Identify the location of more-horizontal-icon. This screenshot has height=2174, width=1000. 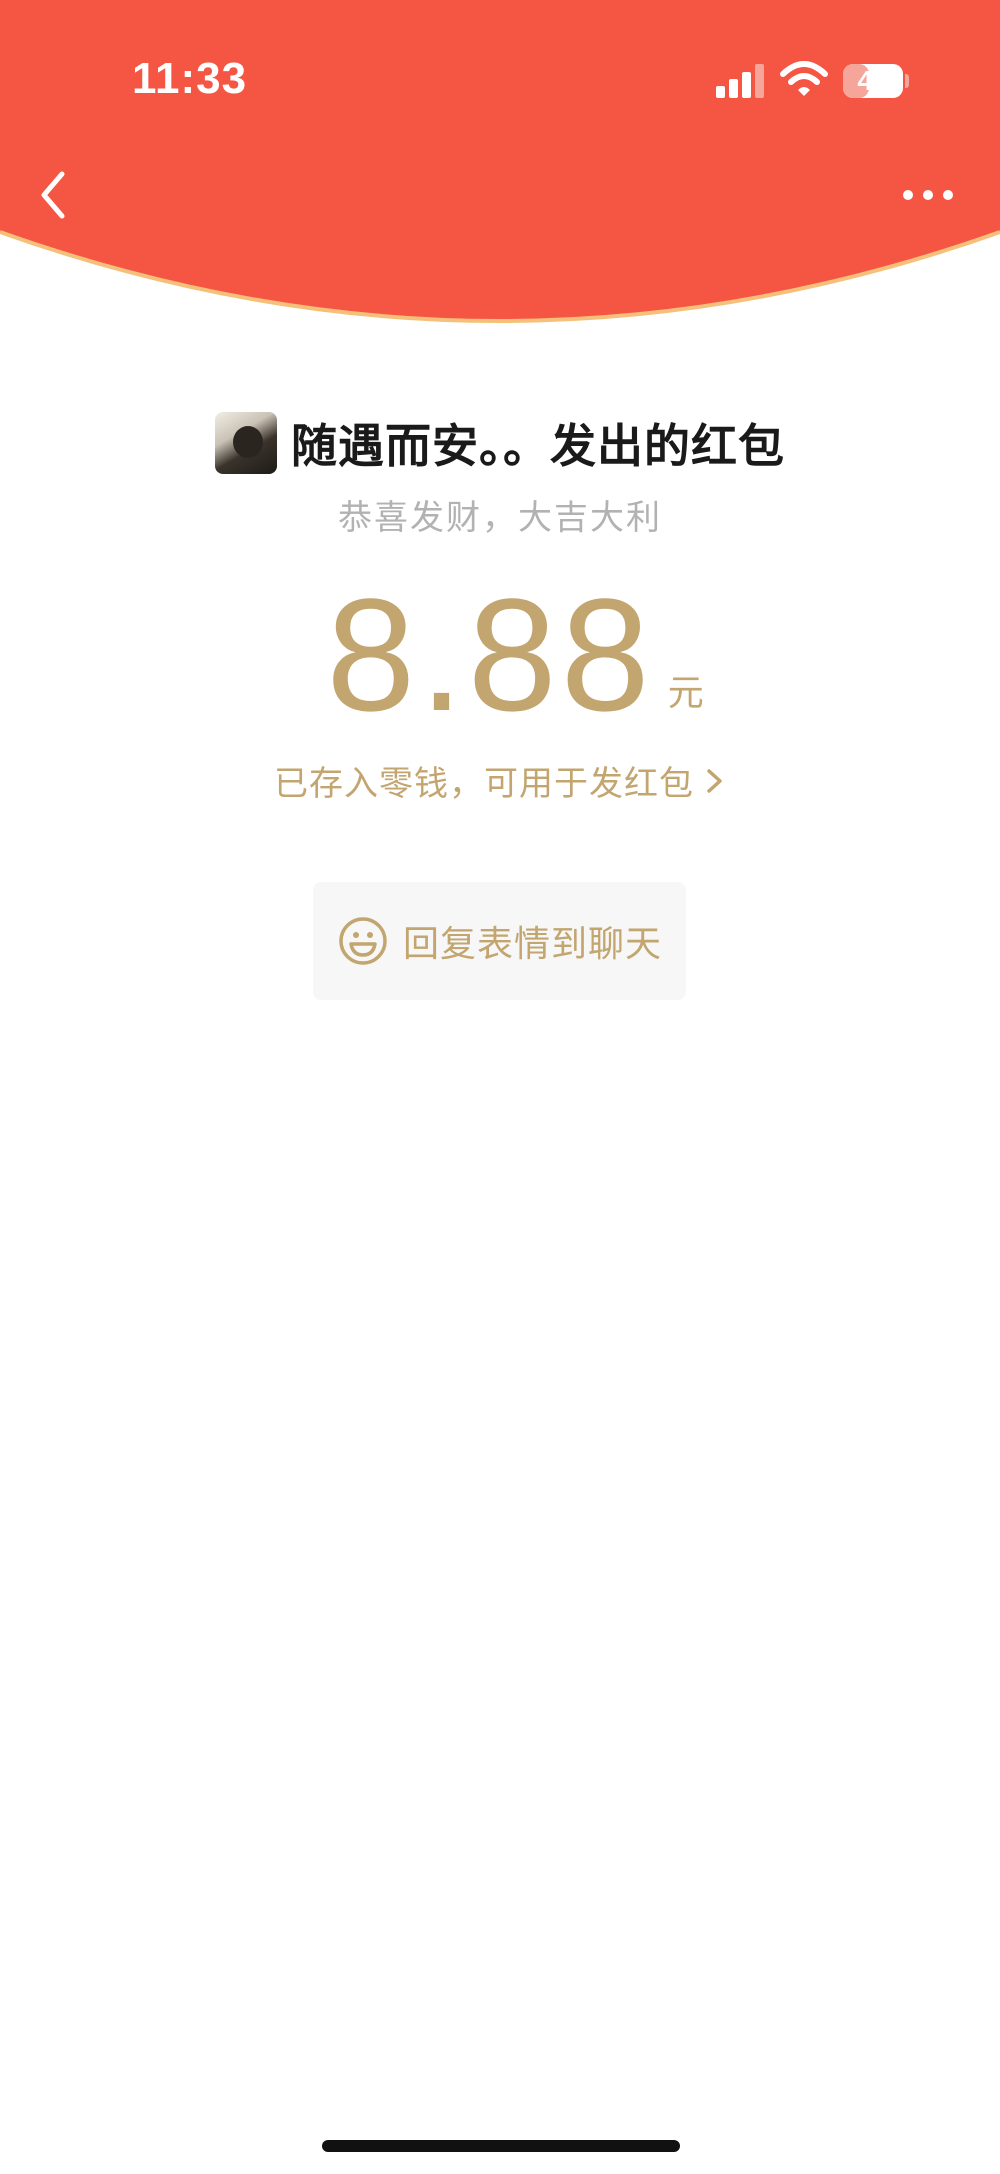
(928, 195).